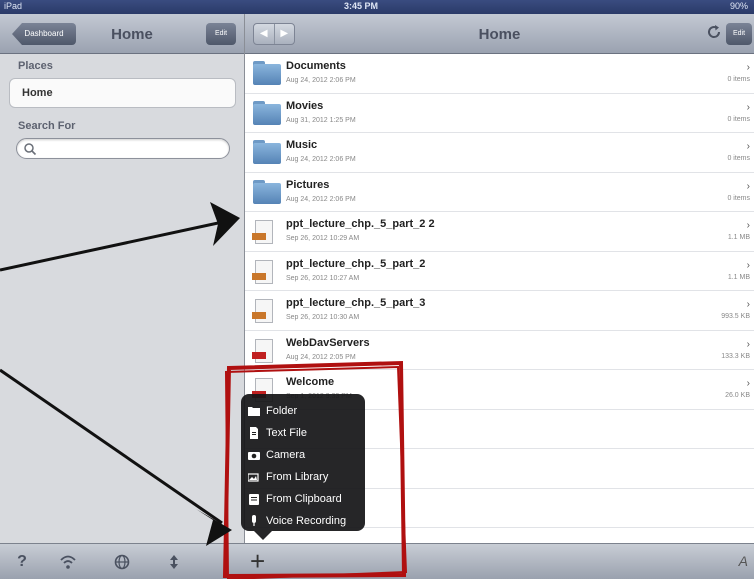 This screenshot has width=754, height=579. What do you see at coordinates (499, 561) in the screenshot?
I see `main-toolbar: + A` at bounding box center [499, 561].